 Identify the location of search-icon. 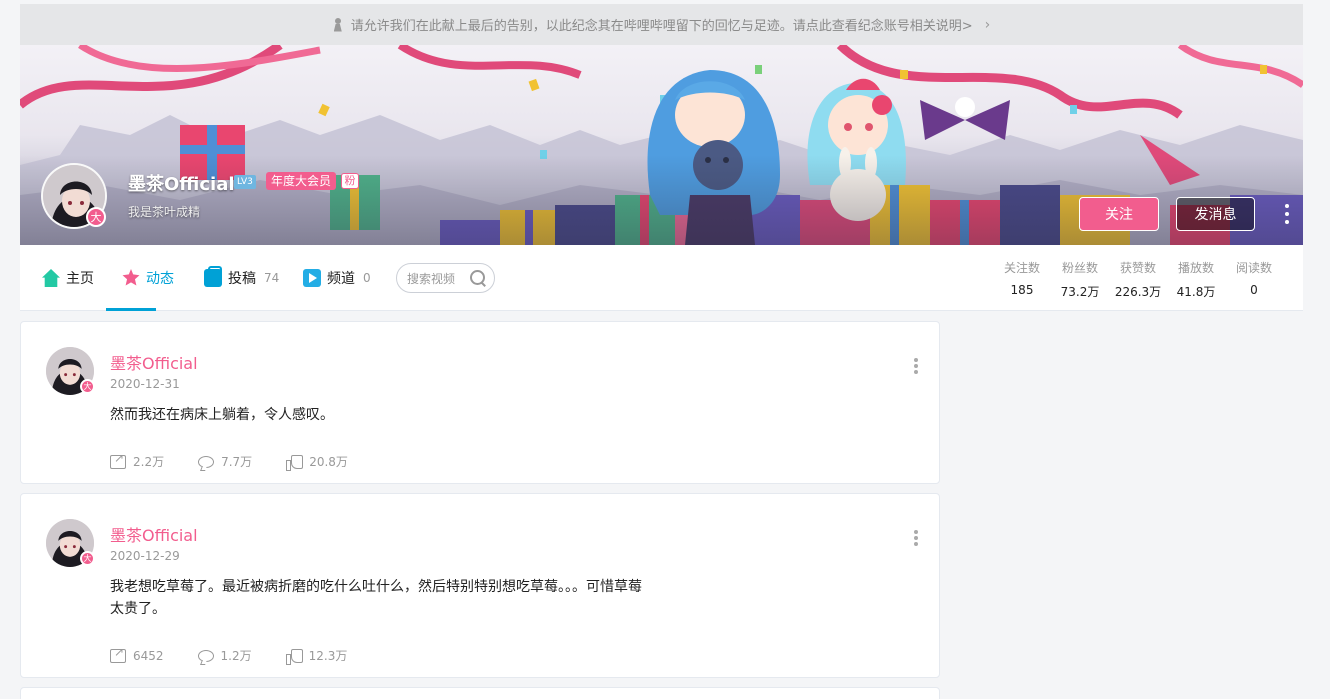
(478, 278).